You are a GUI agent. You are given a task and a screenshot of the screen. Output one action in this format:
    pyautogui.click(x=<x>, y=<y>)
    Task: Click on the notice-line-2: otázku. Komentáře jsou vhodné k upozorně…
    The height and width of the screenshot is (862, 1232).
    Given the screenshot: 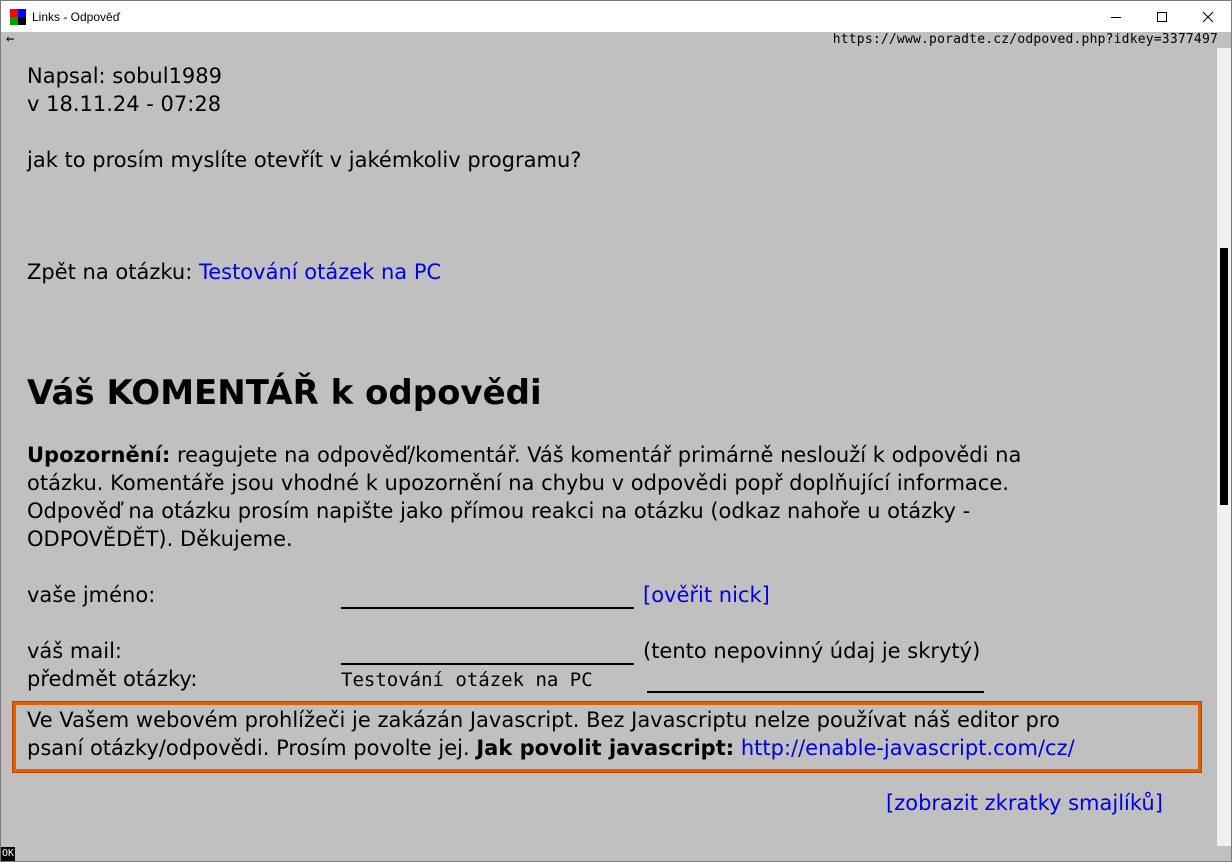 What is the action you would take?
    pyautogui.click(x=518, y=483)
    